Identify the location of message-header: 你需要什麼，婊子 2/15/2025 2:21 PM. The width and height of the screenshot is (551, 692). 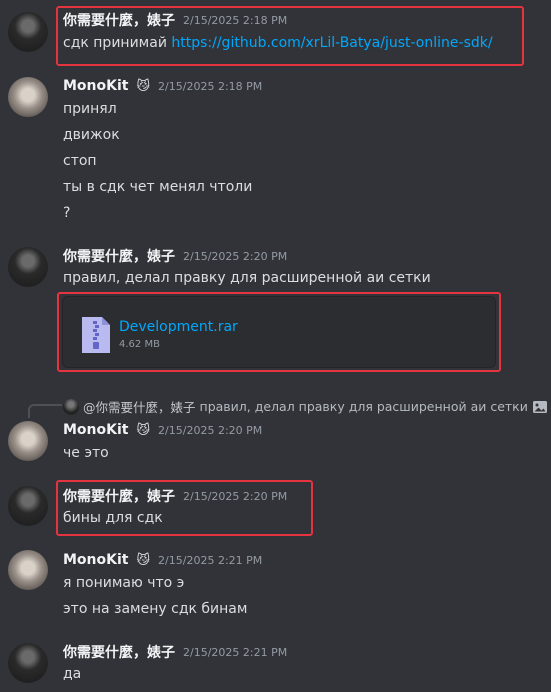
(175, 652).